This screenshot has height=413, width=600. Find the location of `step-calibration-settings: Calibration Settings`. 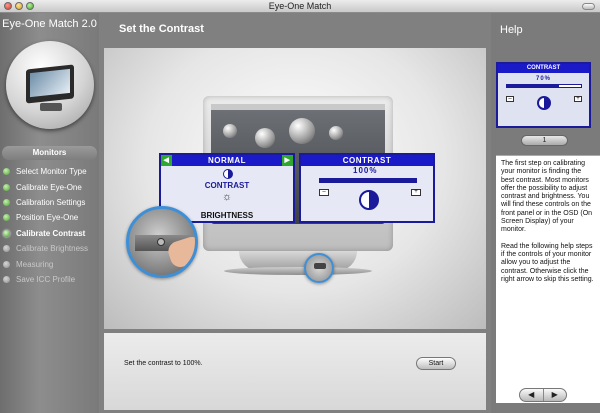

step-calibration-settings: Calibration Settings is located at coordinates (51, 202).